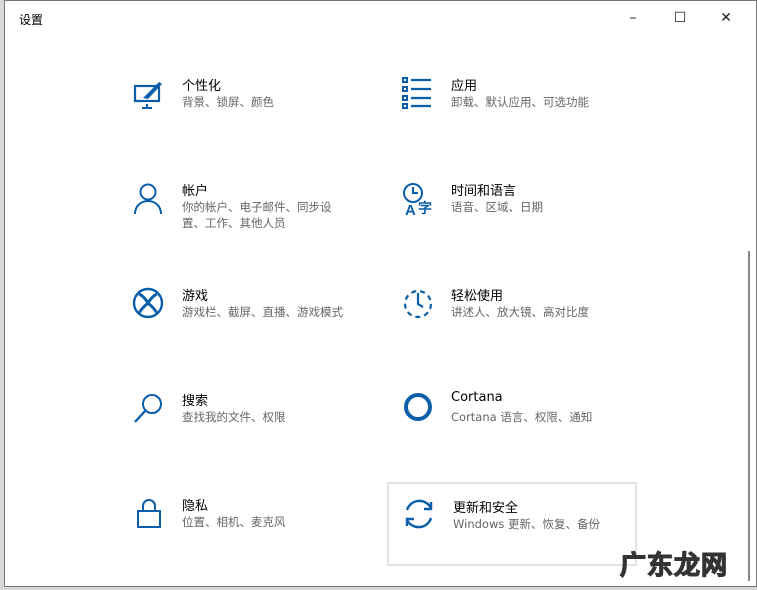 The image size is (757, 590). Describe the element at coordinates (418, 304) in the screenshot. I see `ease-of-access-icon` at that location.